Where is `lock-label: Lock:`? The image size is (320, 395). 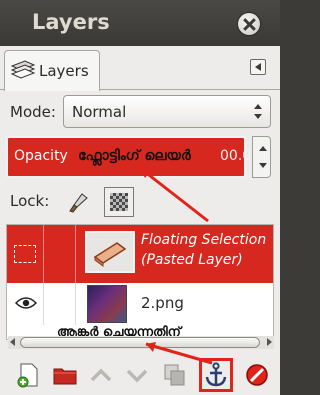
lock-label: Lock: is located at coordinates (30, 201).